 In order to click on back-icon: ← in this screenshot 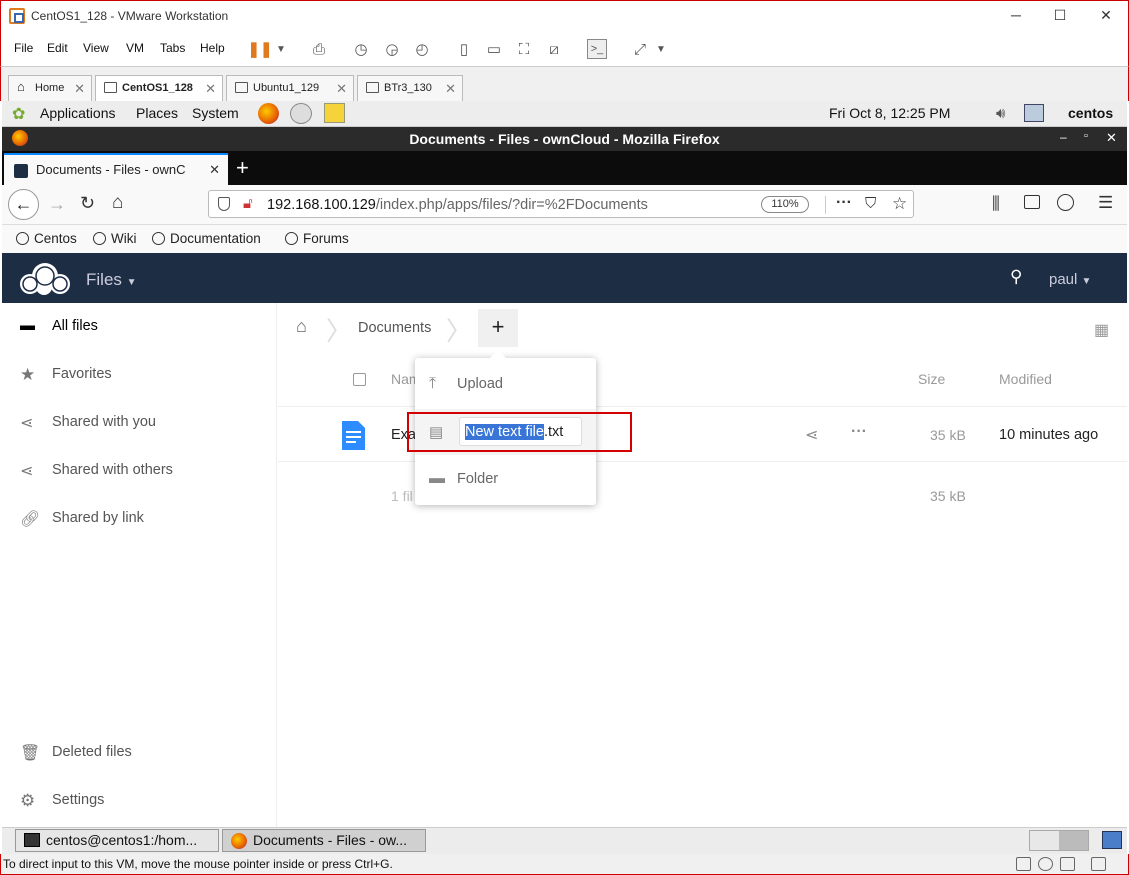, I will do `click(23, 204)`.